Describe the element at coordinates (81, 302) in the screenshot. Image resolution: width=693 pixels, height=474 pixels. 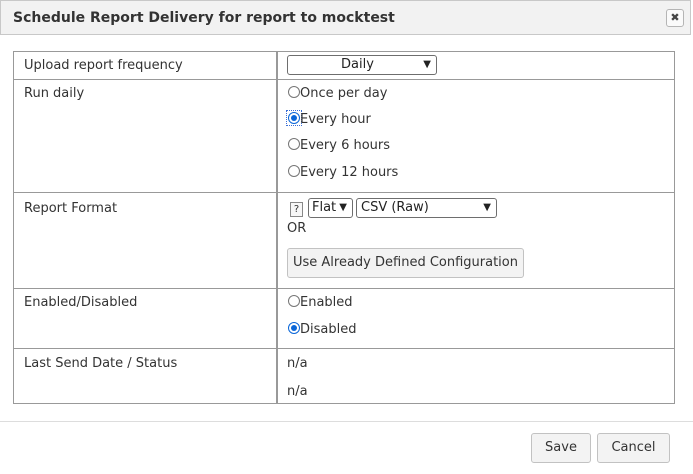
I see `enabled-disabled-label: Enabled/Disabled` at that location.